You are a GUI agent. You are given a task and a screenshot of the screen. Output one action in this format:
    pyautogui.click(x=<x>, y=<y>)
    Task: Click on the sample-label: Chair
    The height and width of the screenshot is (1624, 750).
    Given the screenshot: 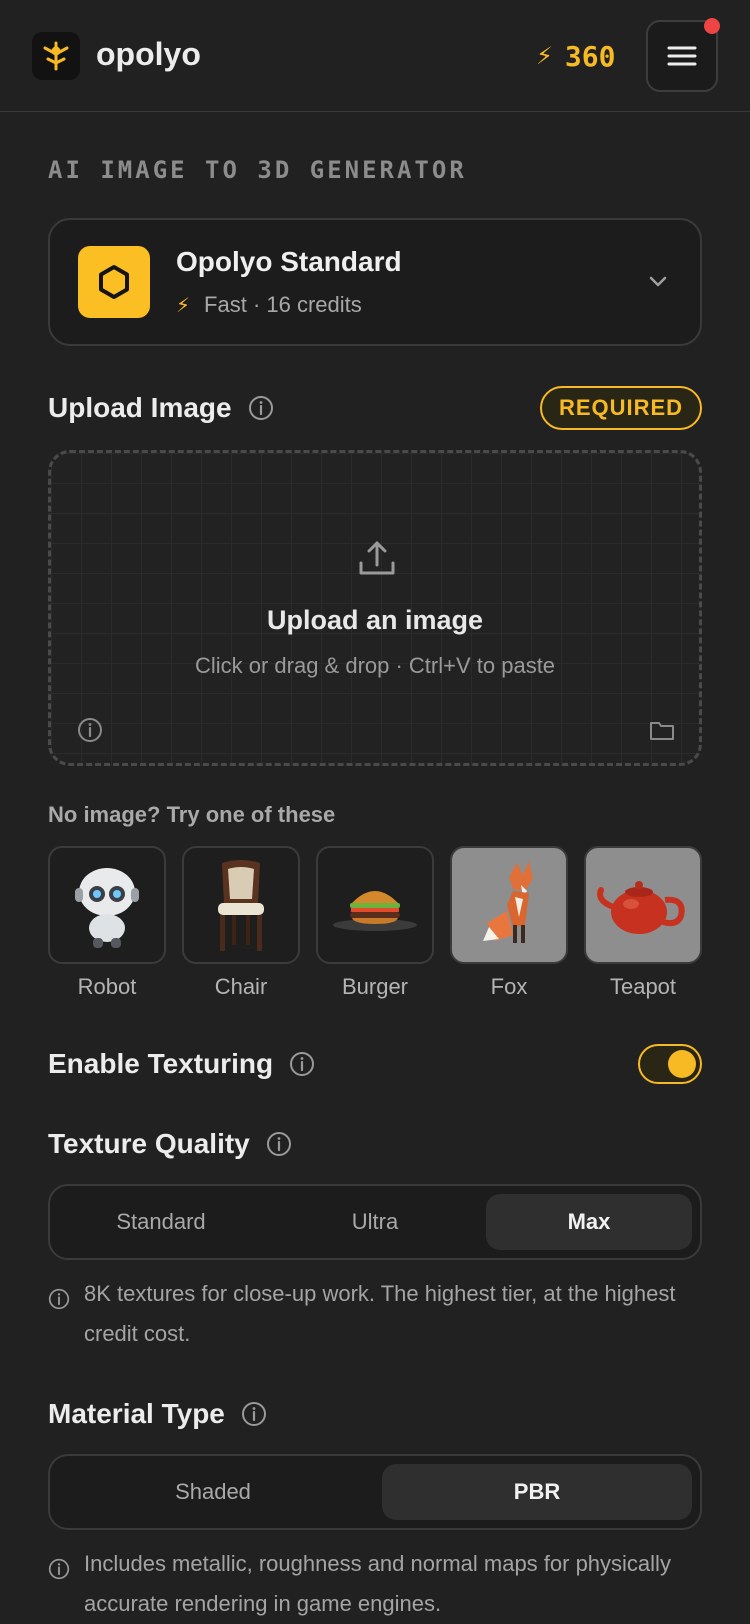 What is the action you would take?
    pyautogui.click(x=241, y=986)
    